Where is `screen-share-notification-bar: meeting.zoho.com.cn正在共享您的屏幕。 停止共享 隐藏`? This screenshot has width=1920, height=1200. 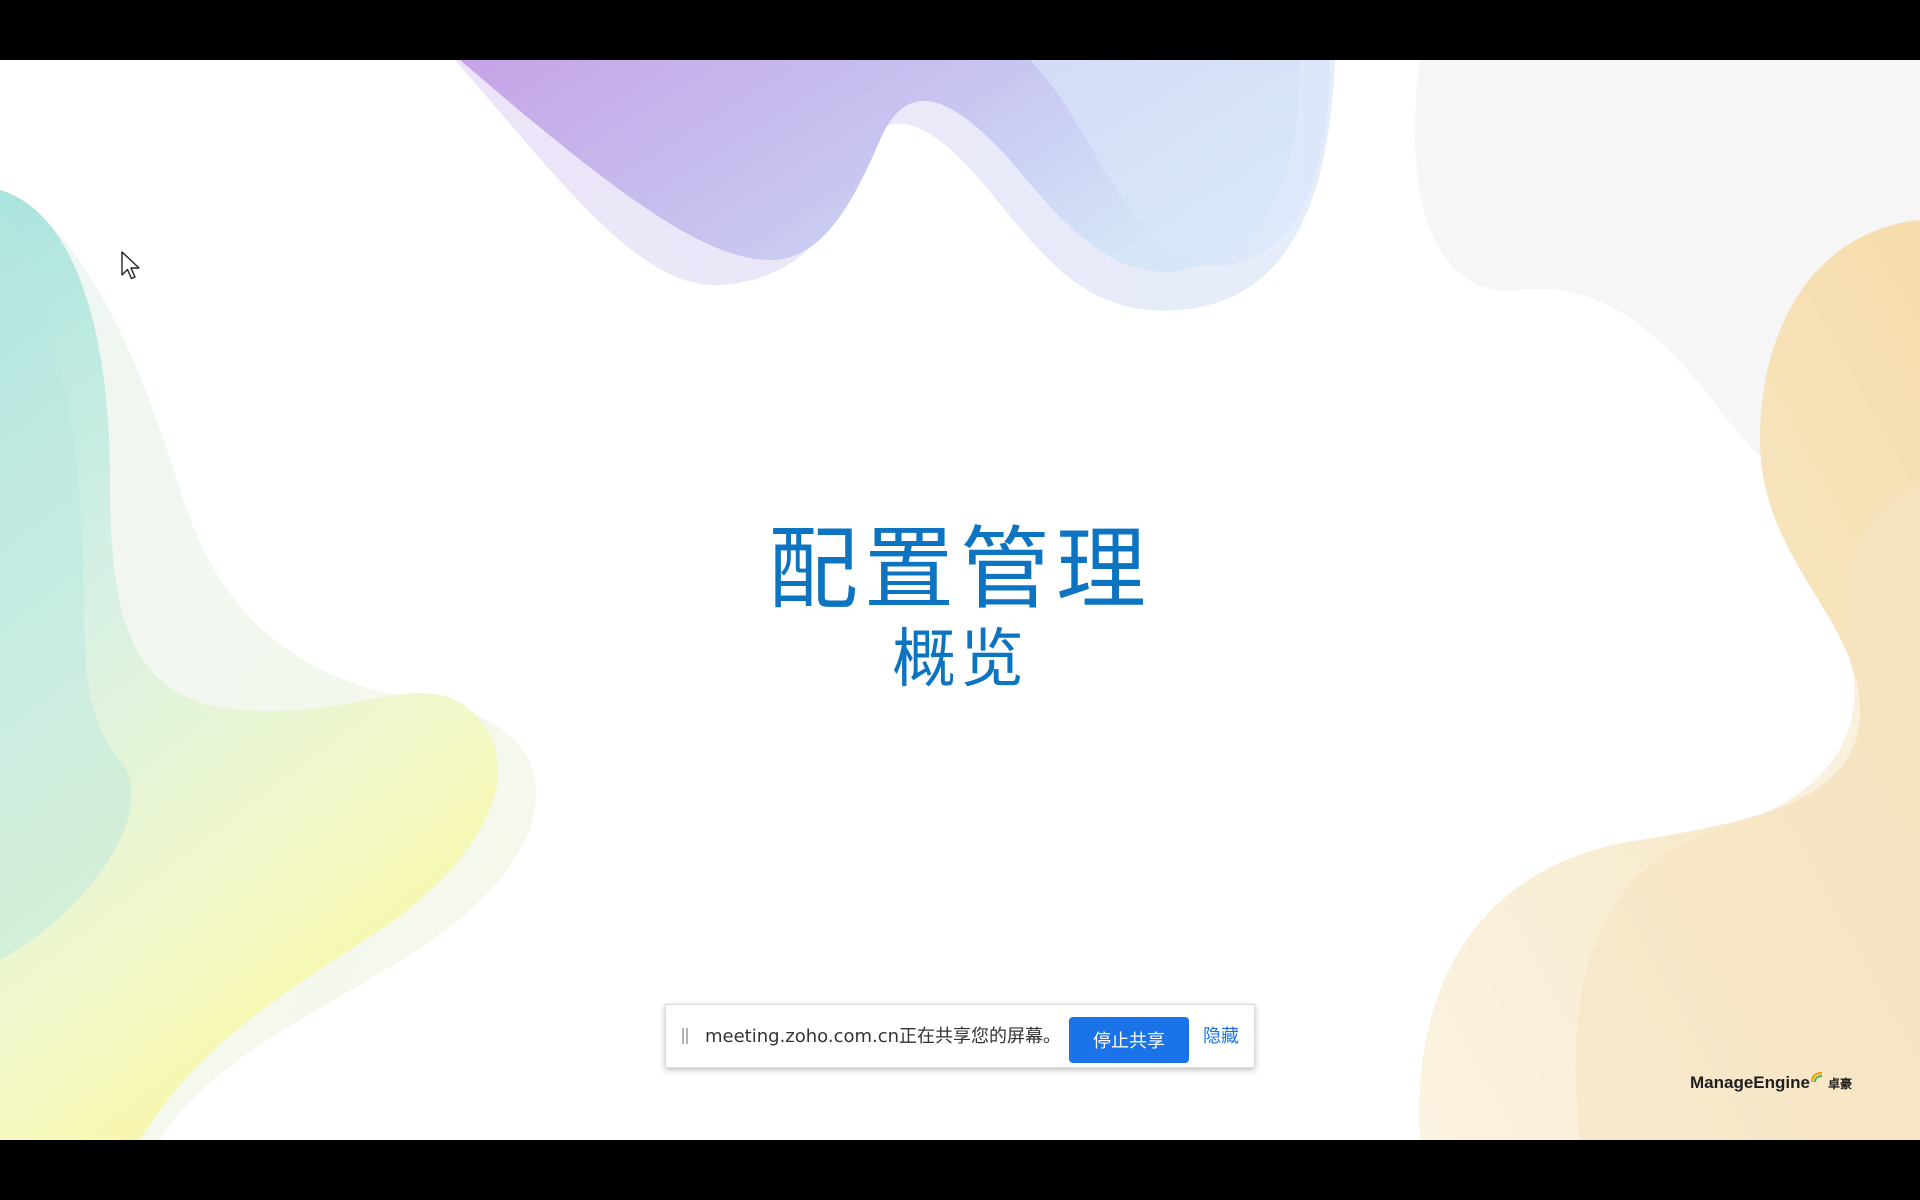 screen-share-notification-bar: meeting.zoho.com.cn正在共享您的屏幕。 停止共享 隐藏 is located at coordinates (960, 1036).